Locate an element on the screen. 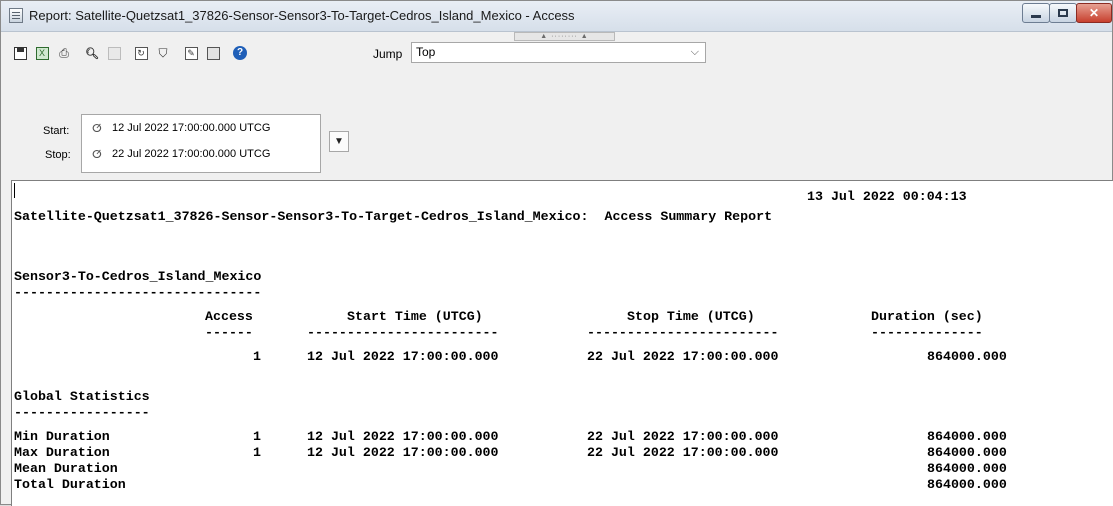 This screenshot has width=1113, height=506. col-underline-start: ------------------------ is located at coordinates (403, 332).